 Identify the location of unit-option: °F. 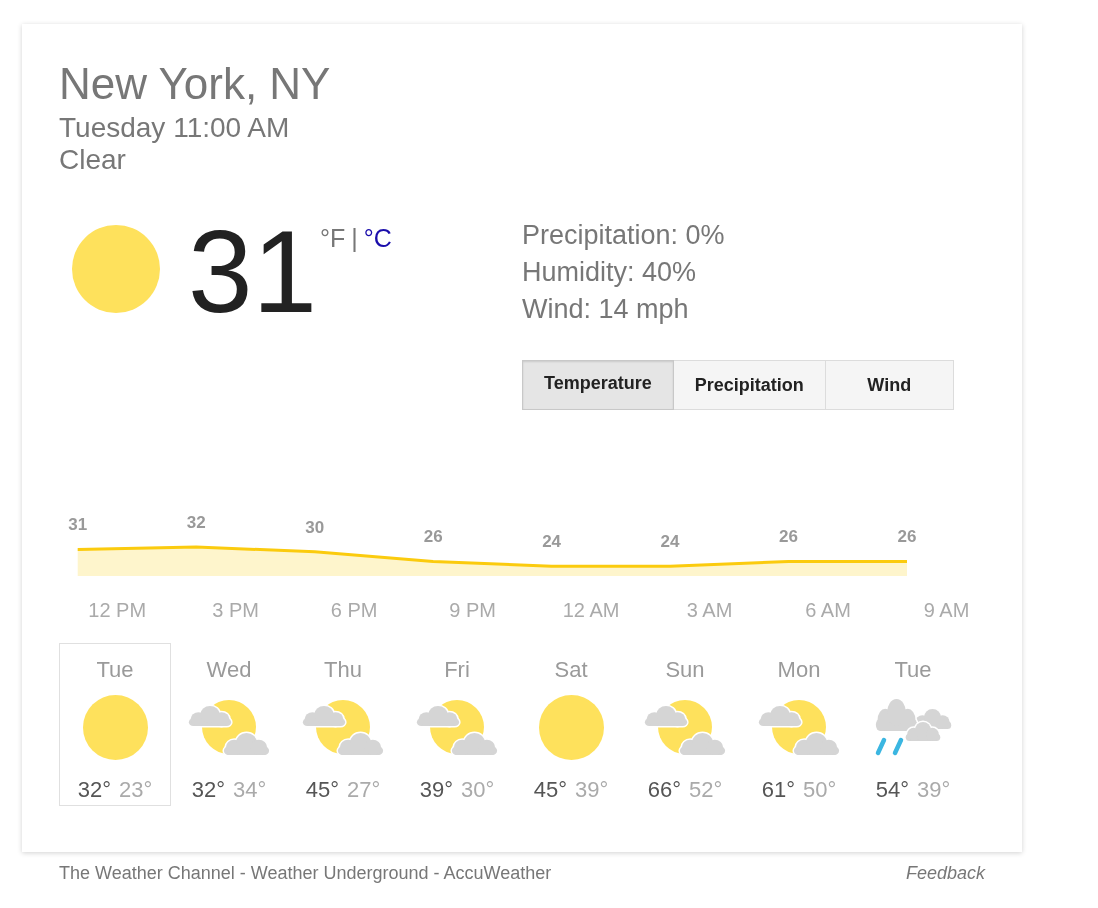
(333, 238).